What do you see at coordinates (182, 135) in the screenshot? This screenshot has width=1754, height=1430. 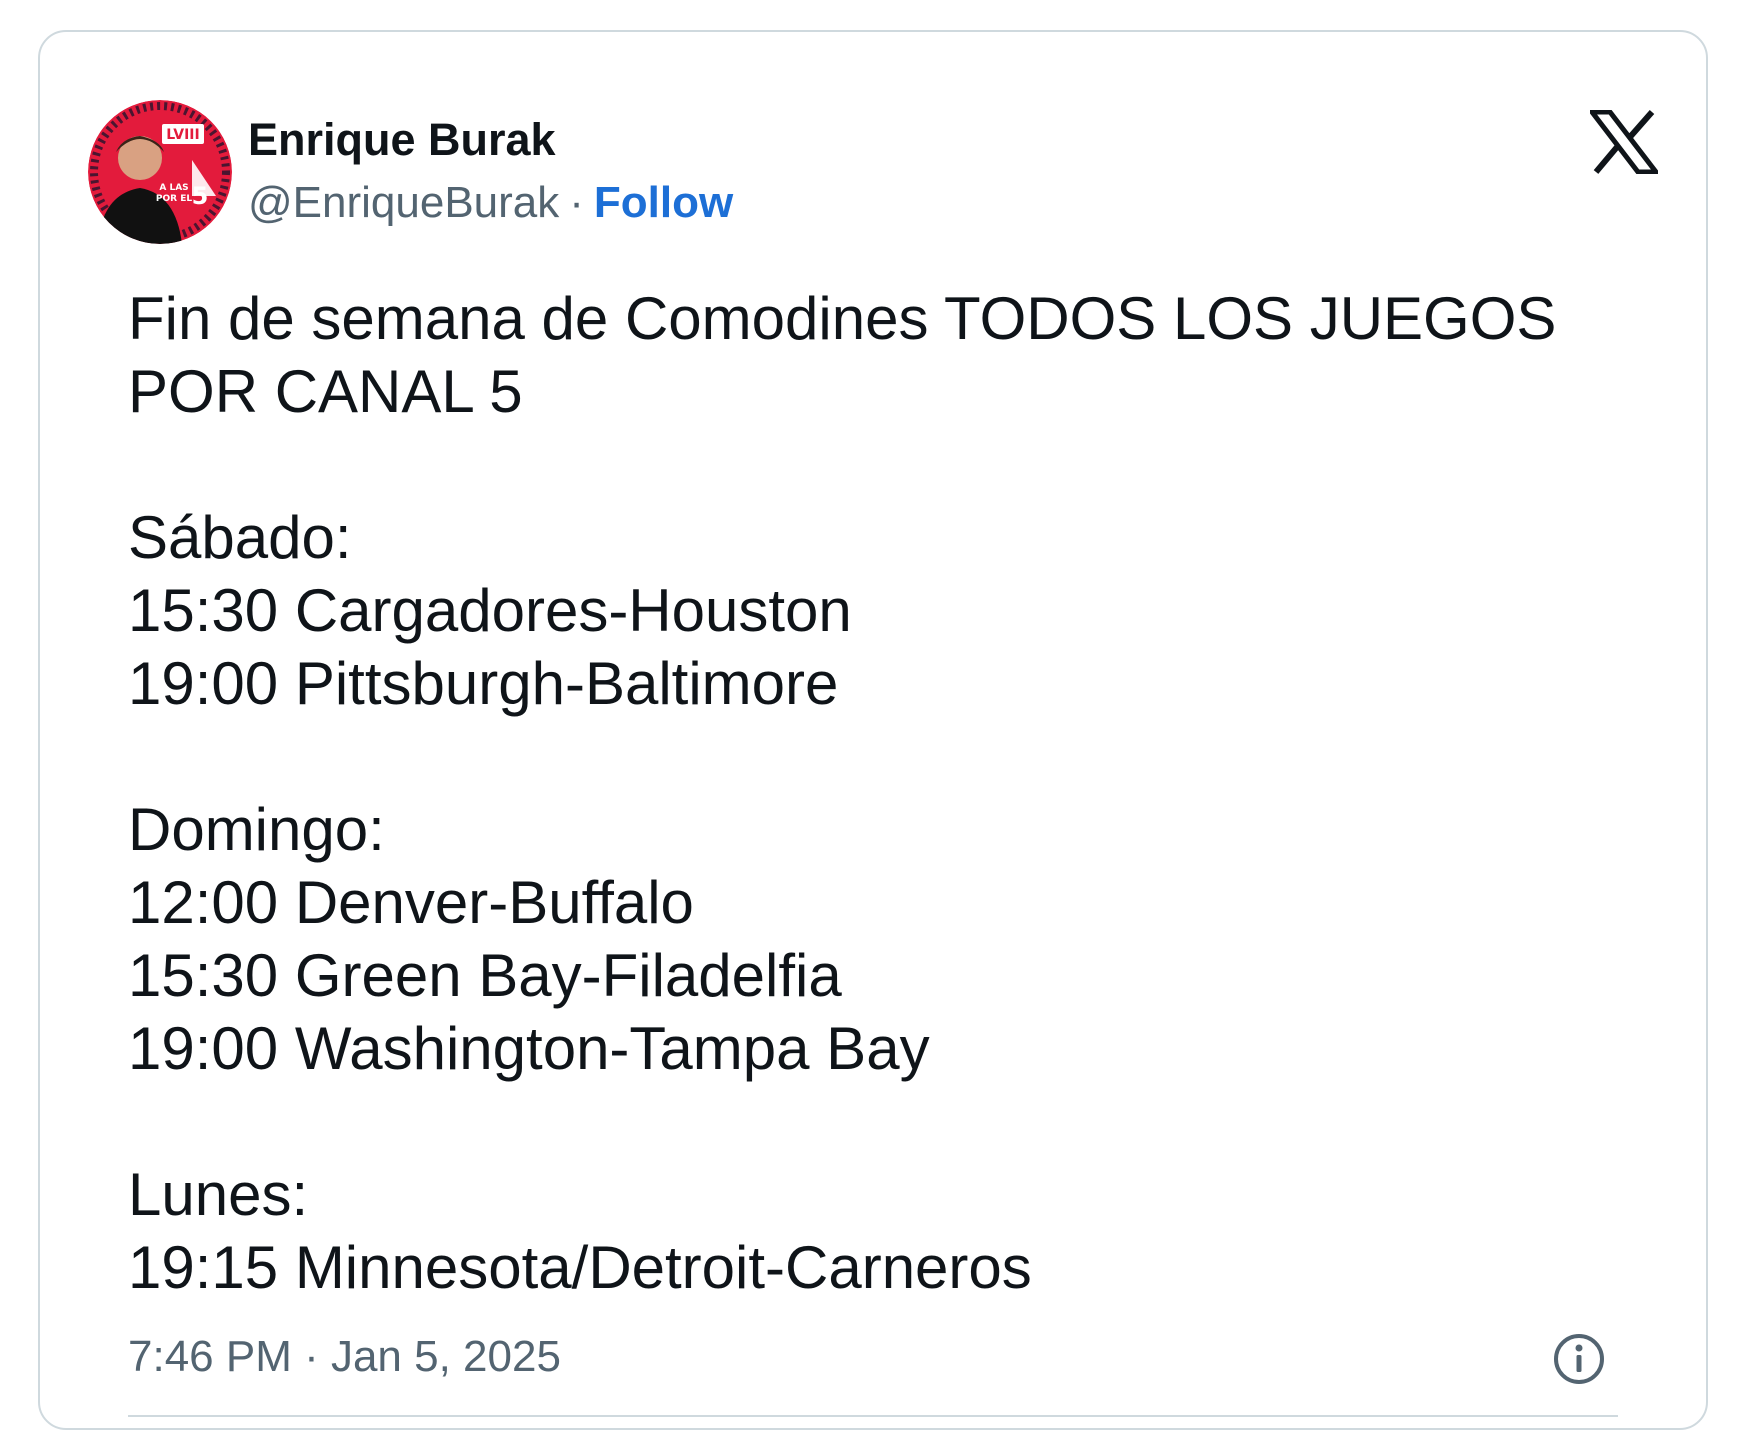 I see `avatar-logo-text: LVIII` at bounding box center [182, 135].